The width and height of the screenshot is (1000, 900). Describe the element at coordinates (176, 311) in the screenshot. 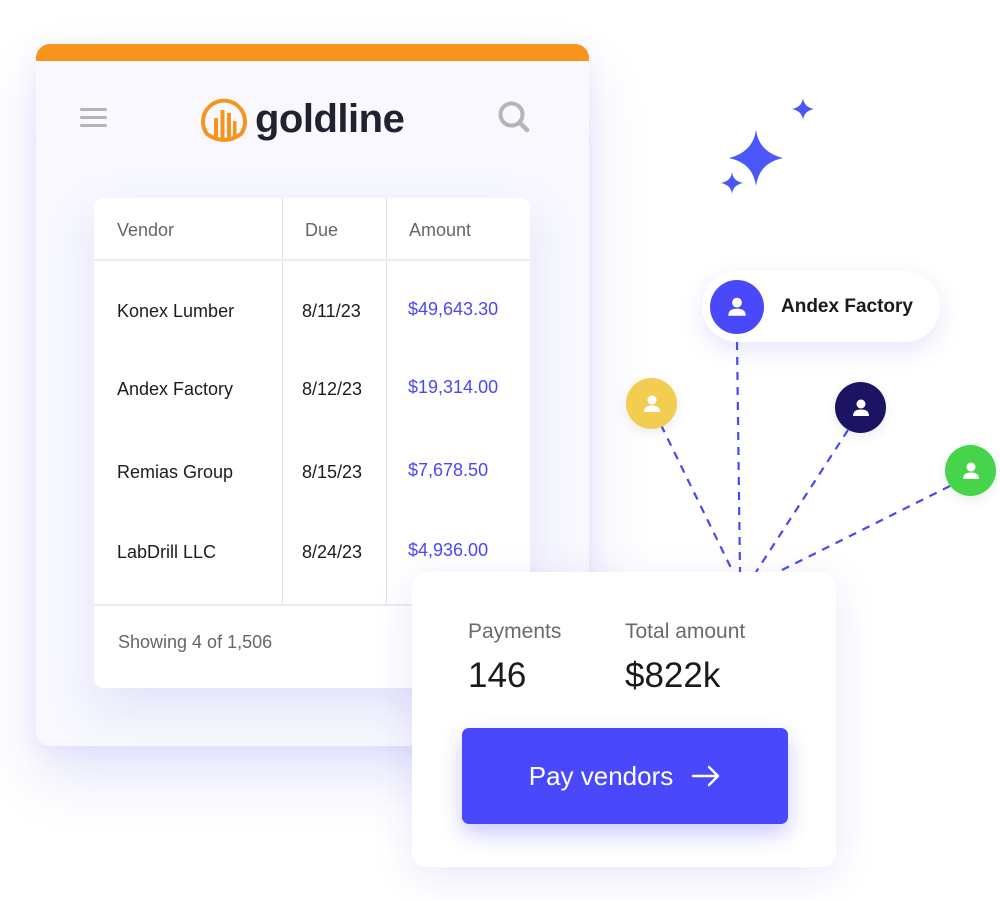

I see `vendor-cell: Konex Lumber` at that location.